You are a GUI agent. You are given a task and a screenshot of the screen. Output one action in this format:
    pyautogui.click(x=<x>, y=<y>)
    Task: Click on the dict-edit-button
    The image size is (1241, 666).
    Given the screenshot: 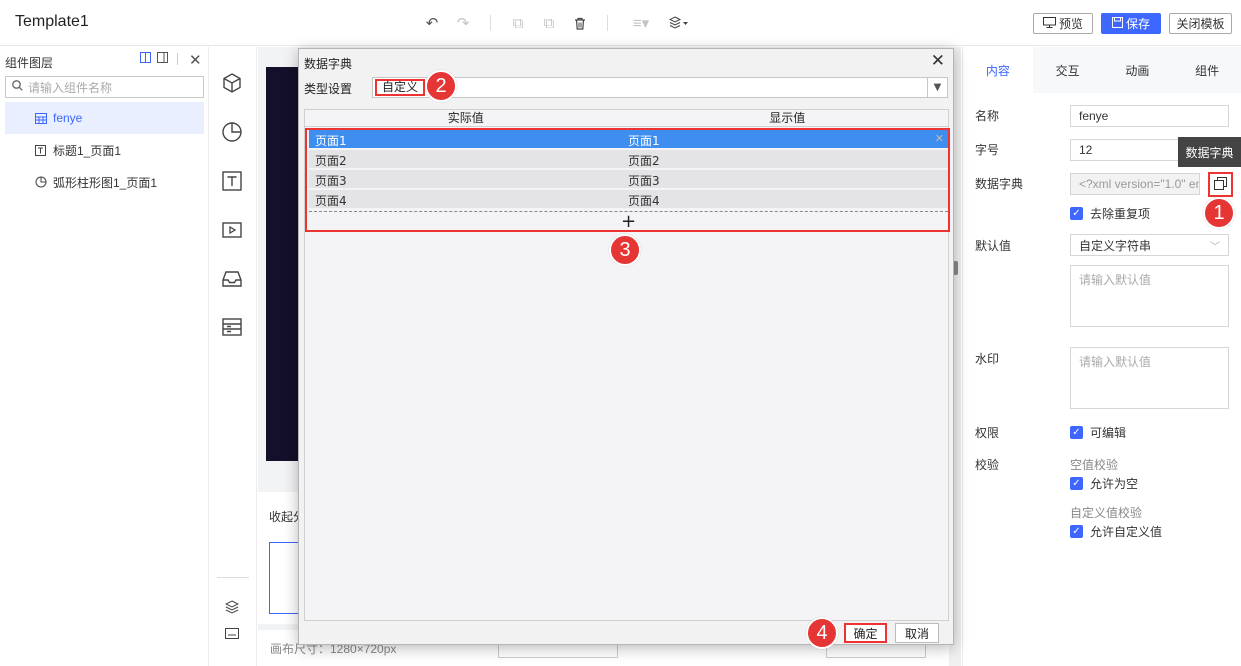 What is the action you would take?
    pyautogui.click(x=1220, y=184)
    